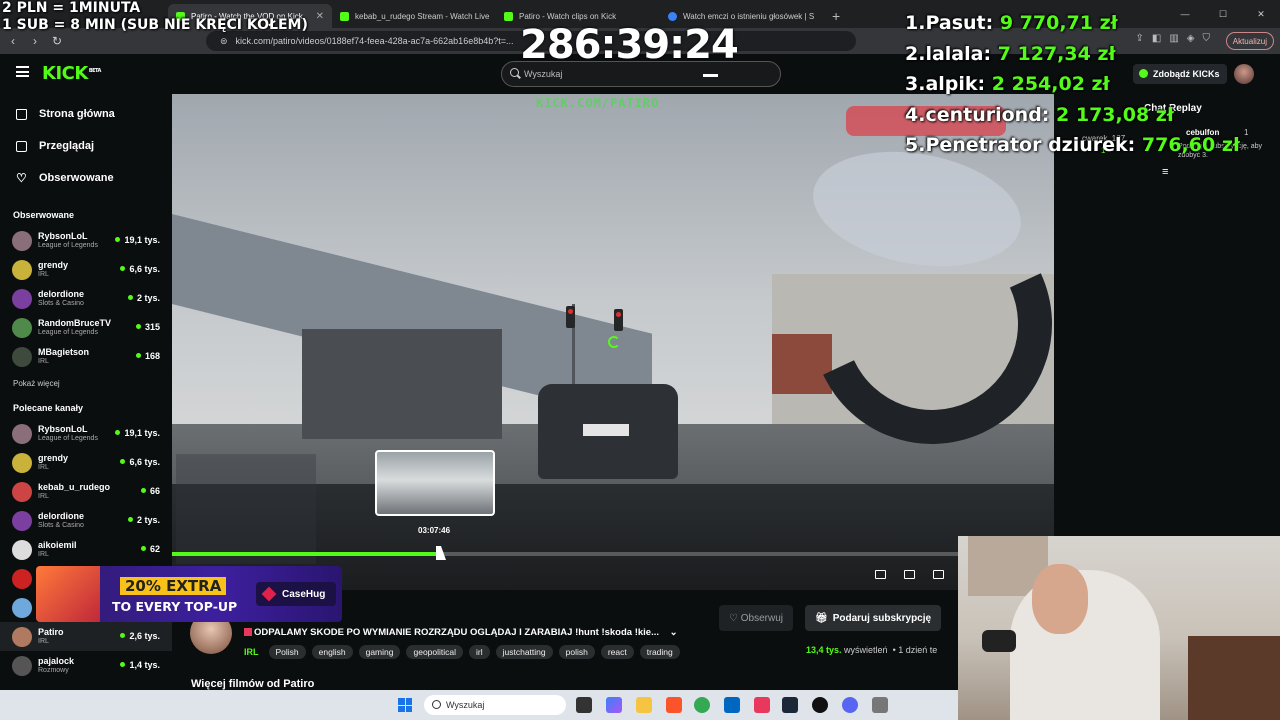 Image resolution: width=1280 pixels, height=720 pixels. I want to click on store-icon, so click(732, 705).